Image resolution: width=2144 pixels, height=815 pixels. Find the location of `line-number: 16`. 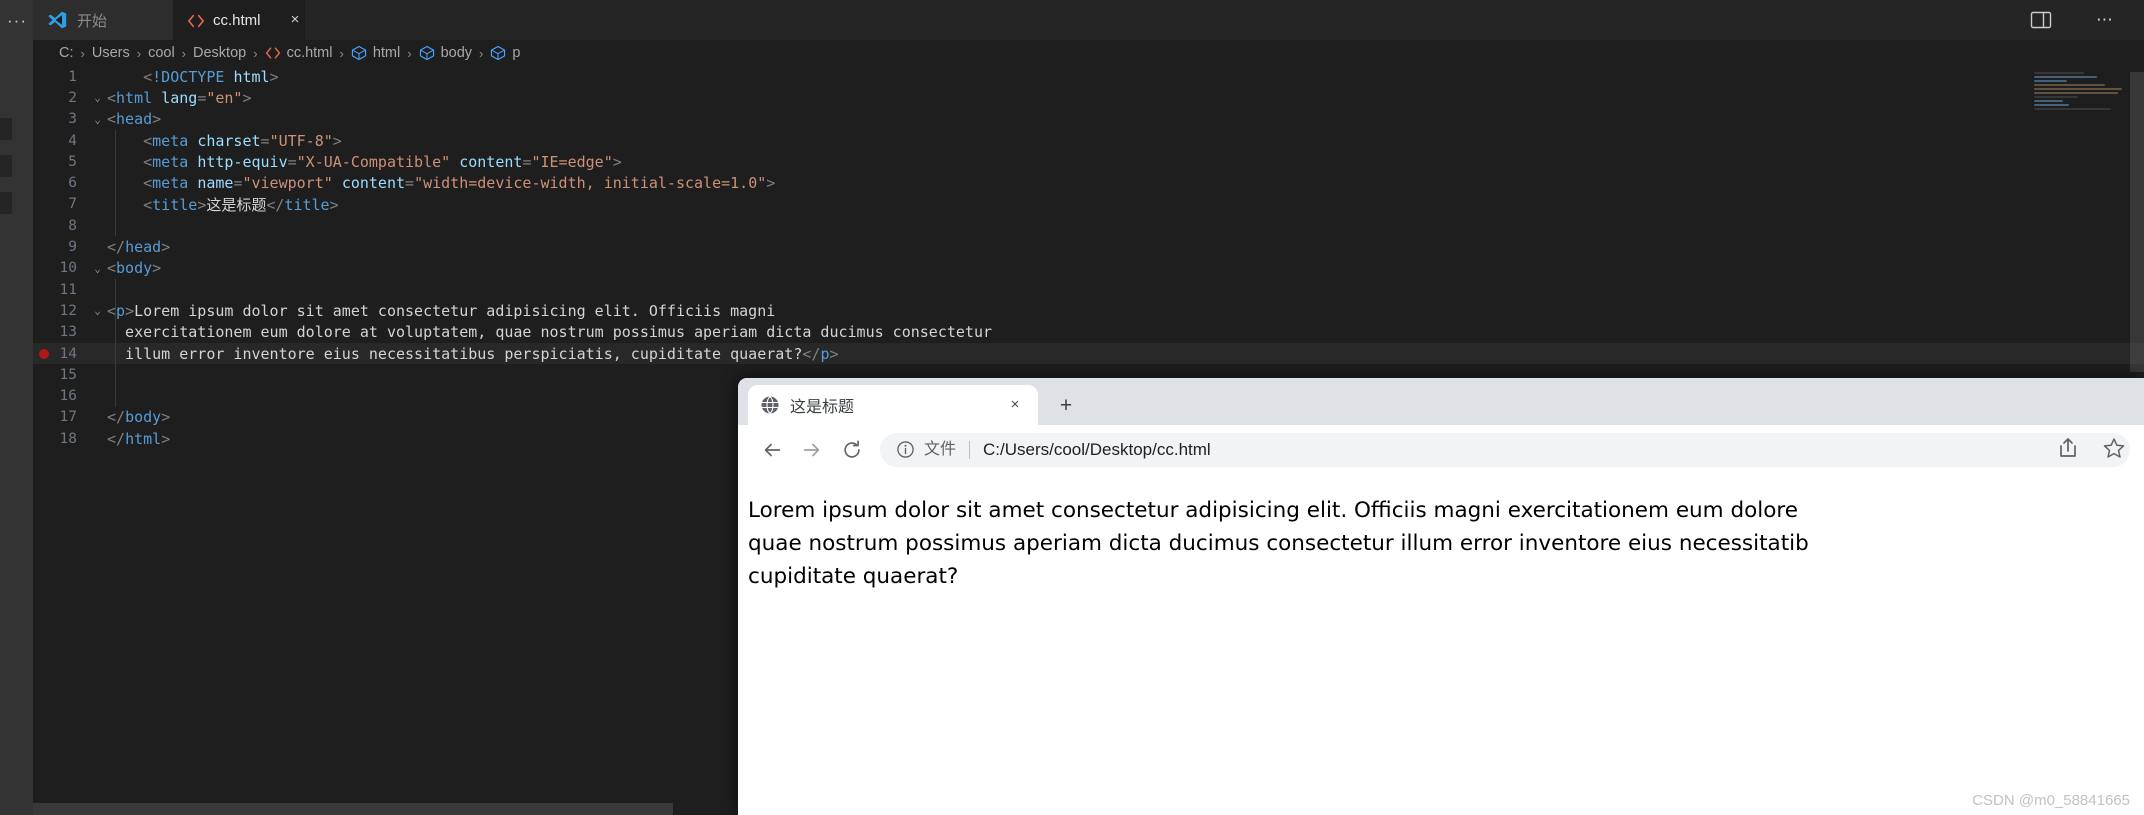

line-number: 16 is located at coordinates (68, 396).